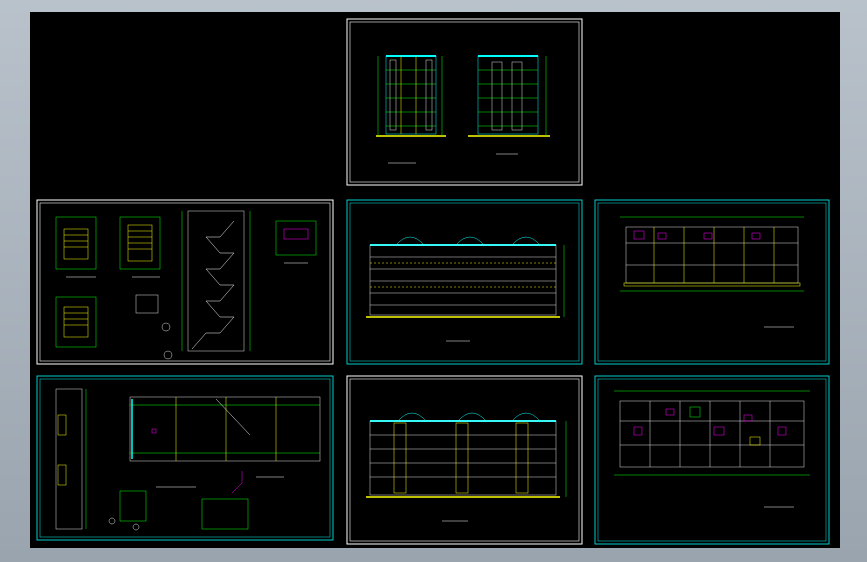  What do you see at coordinates (509, 96) in the screenshot?
I see `end-elevation` at bounding box center [509, 96].